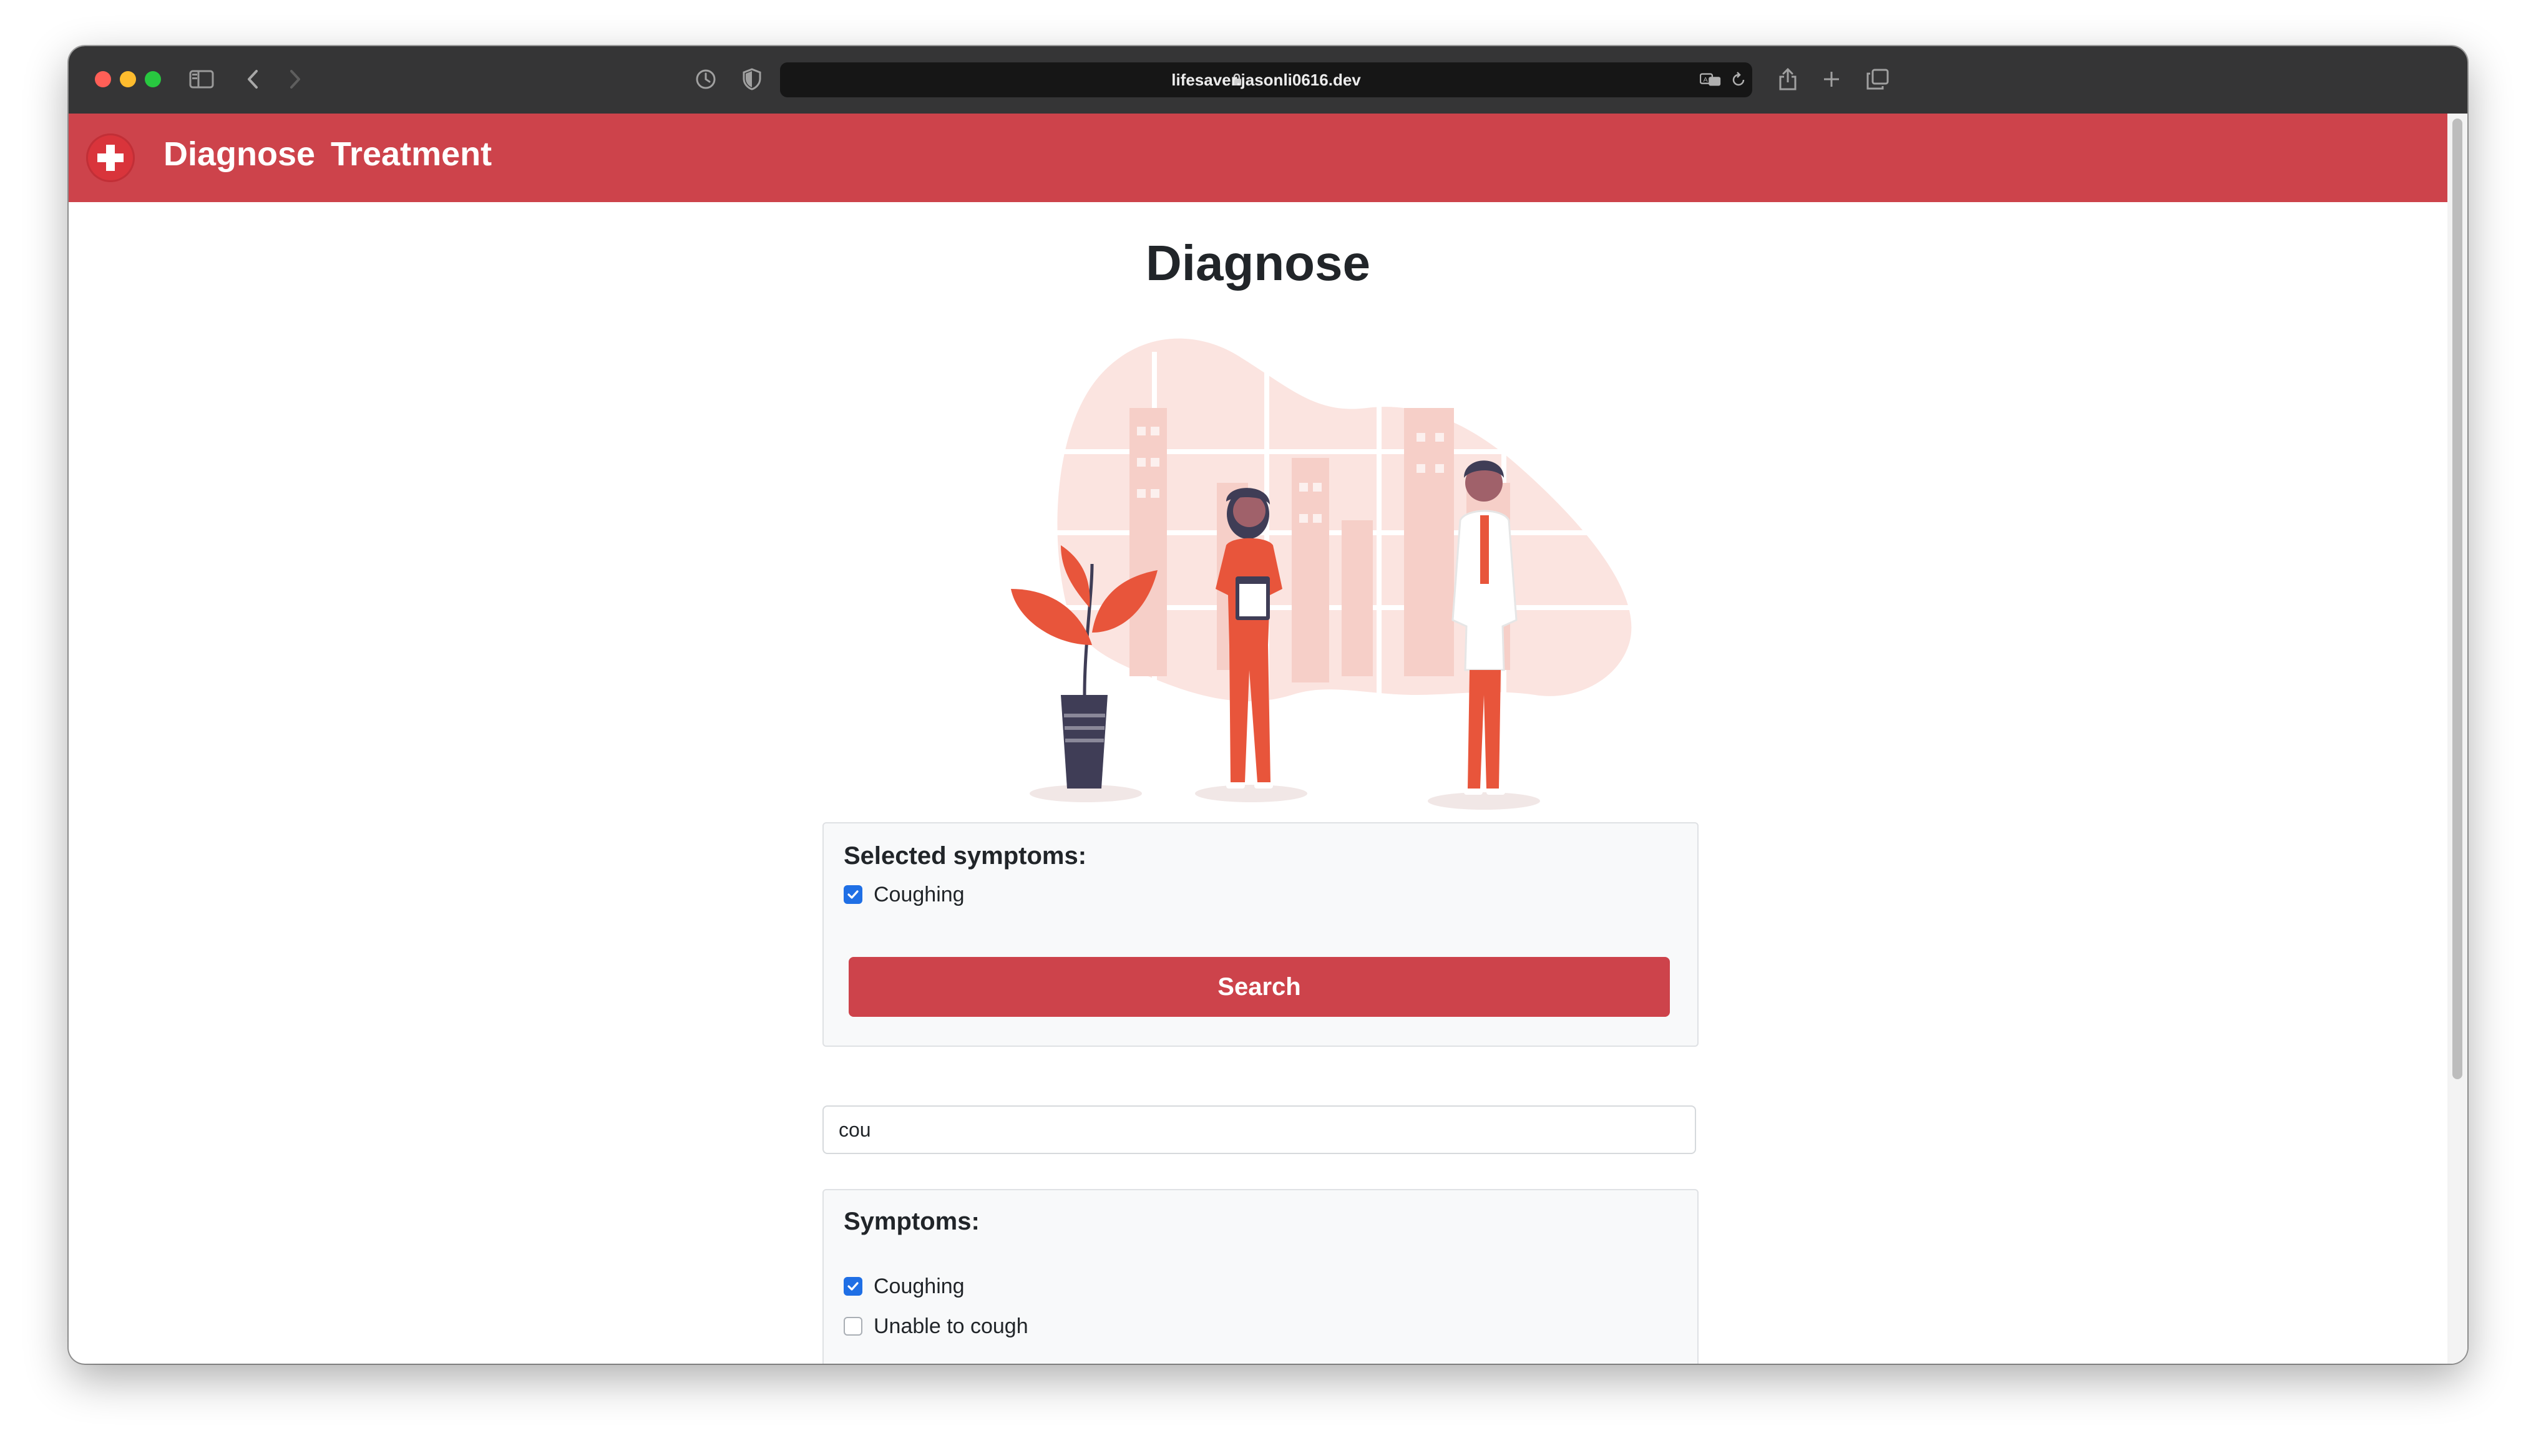 Image resolution: width=2536 pixels, height=1456 pixels. I want to click on history-clock-icon, so click(705, 79).